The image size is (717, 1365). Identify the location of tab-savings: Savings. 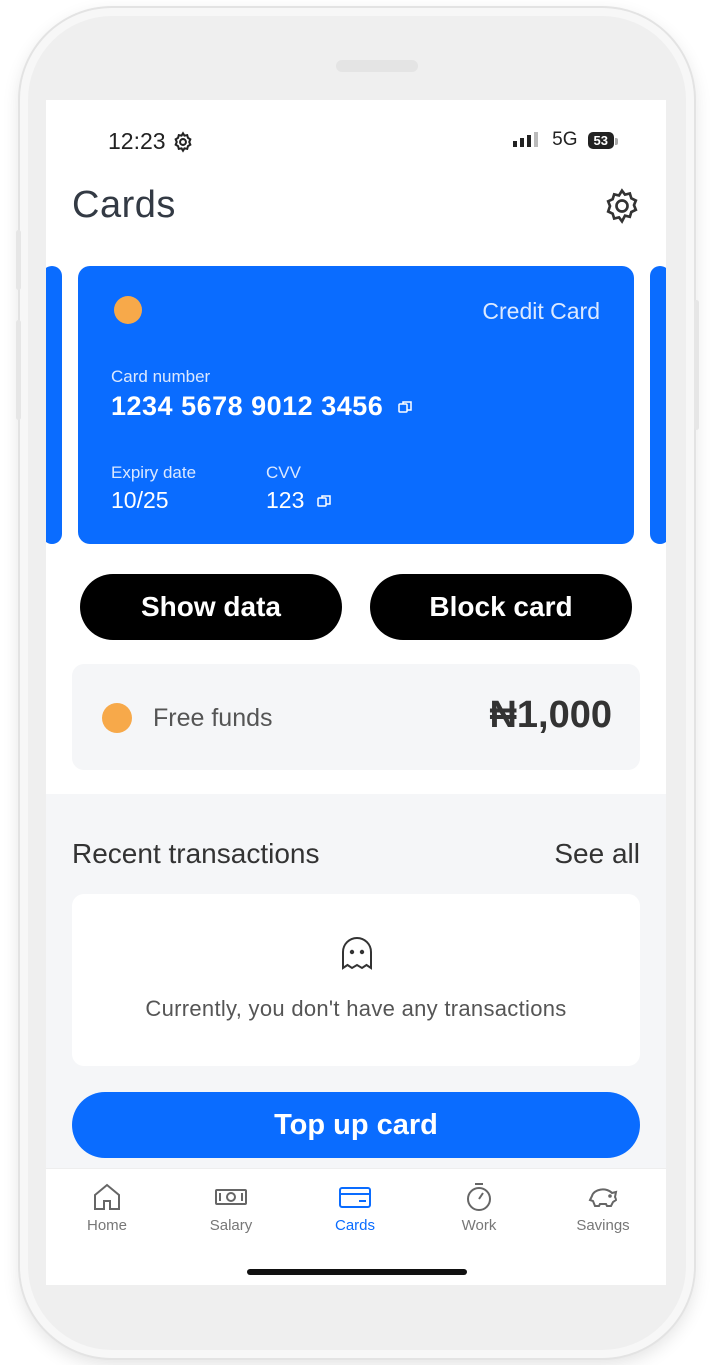
(603, 1207).